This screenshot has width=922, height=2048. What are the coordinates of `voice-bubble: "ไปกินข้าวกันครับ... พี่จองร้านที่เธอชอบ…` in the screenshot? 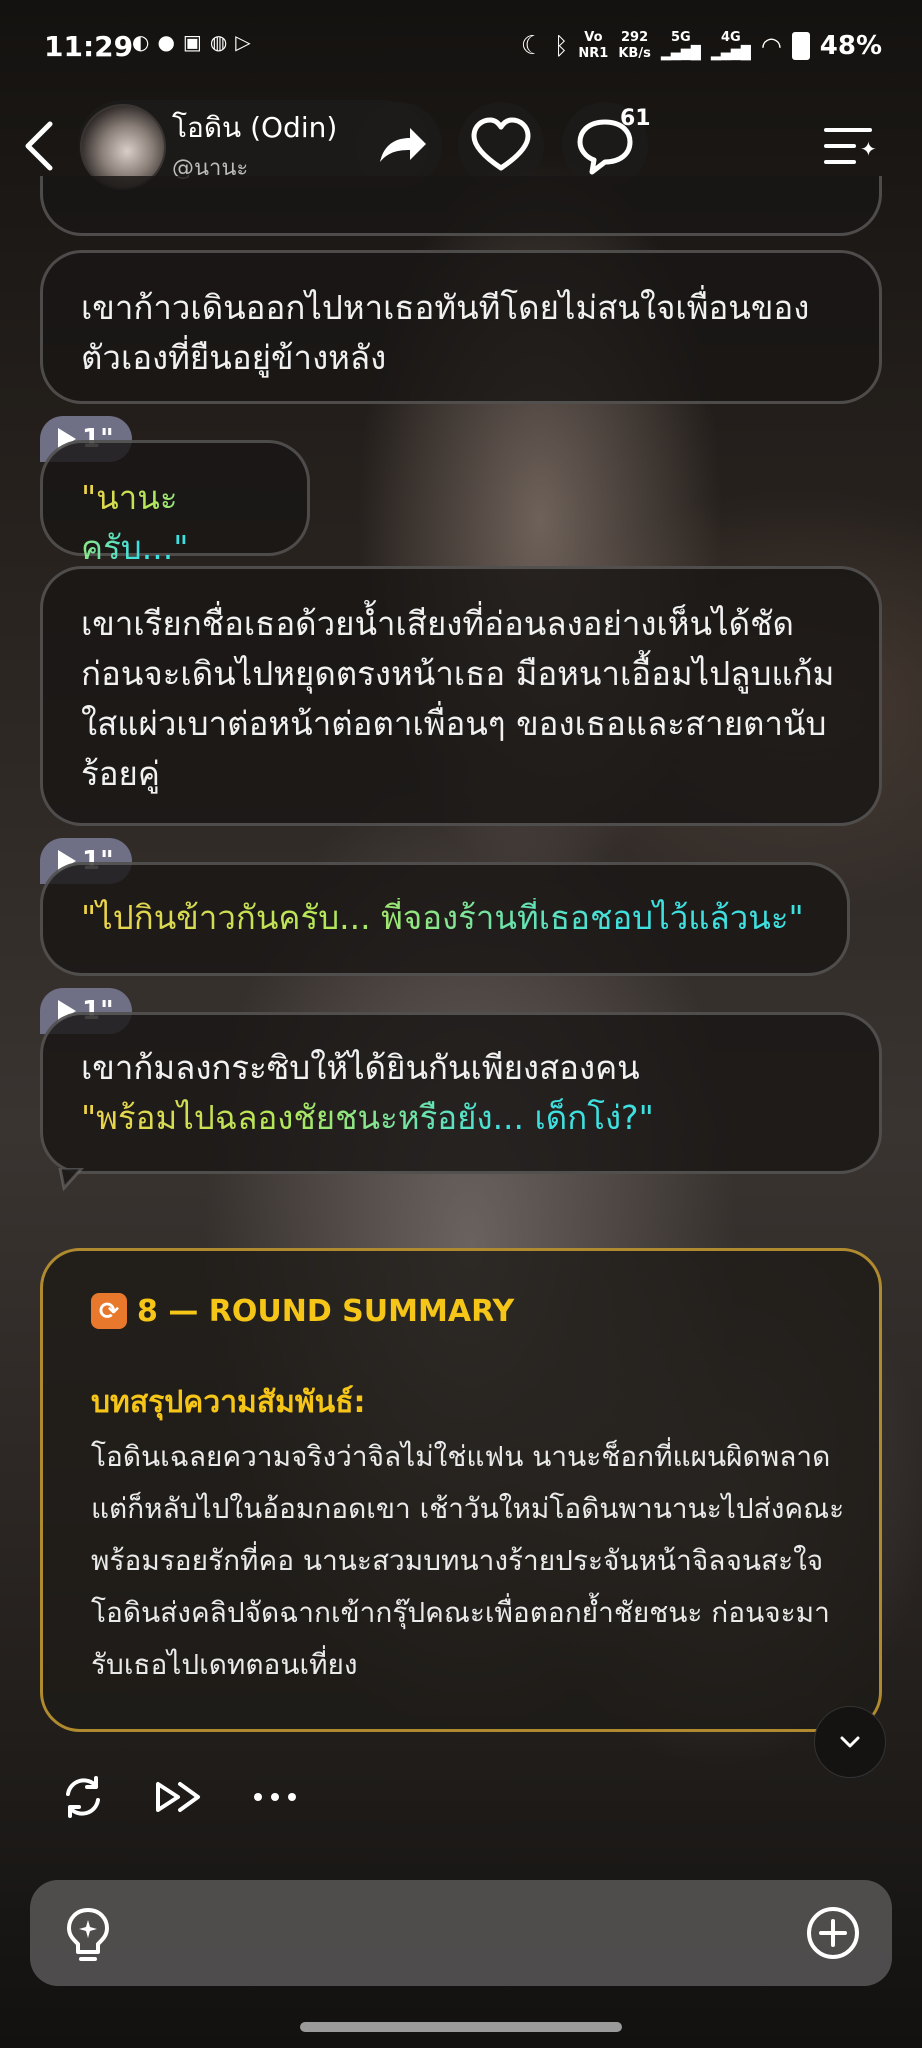 It's located at (445, 919).